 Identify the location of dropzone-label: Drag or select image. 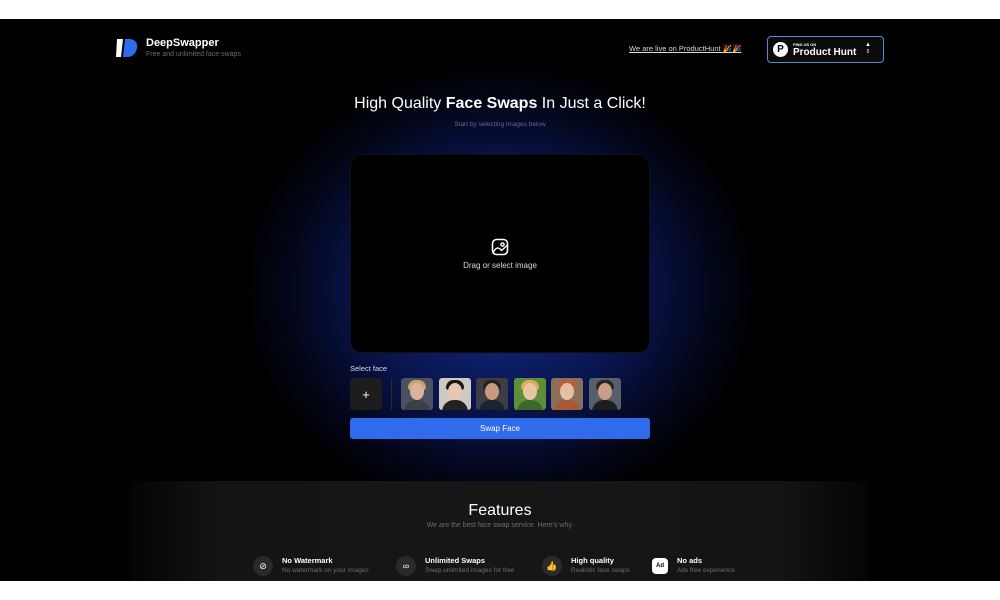
(500, 265).